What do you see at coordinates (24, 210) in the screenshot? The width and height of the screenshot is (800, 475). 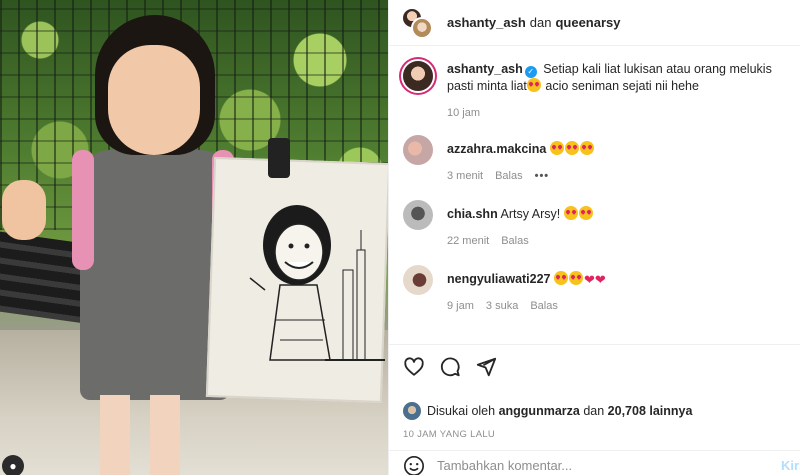 I see `photo-peace-hand` at bounding box center [24, 210].